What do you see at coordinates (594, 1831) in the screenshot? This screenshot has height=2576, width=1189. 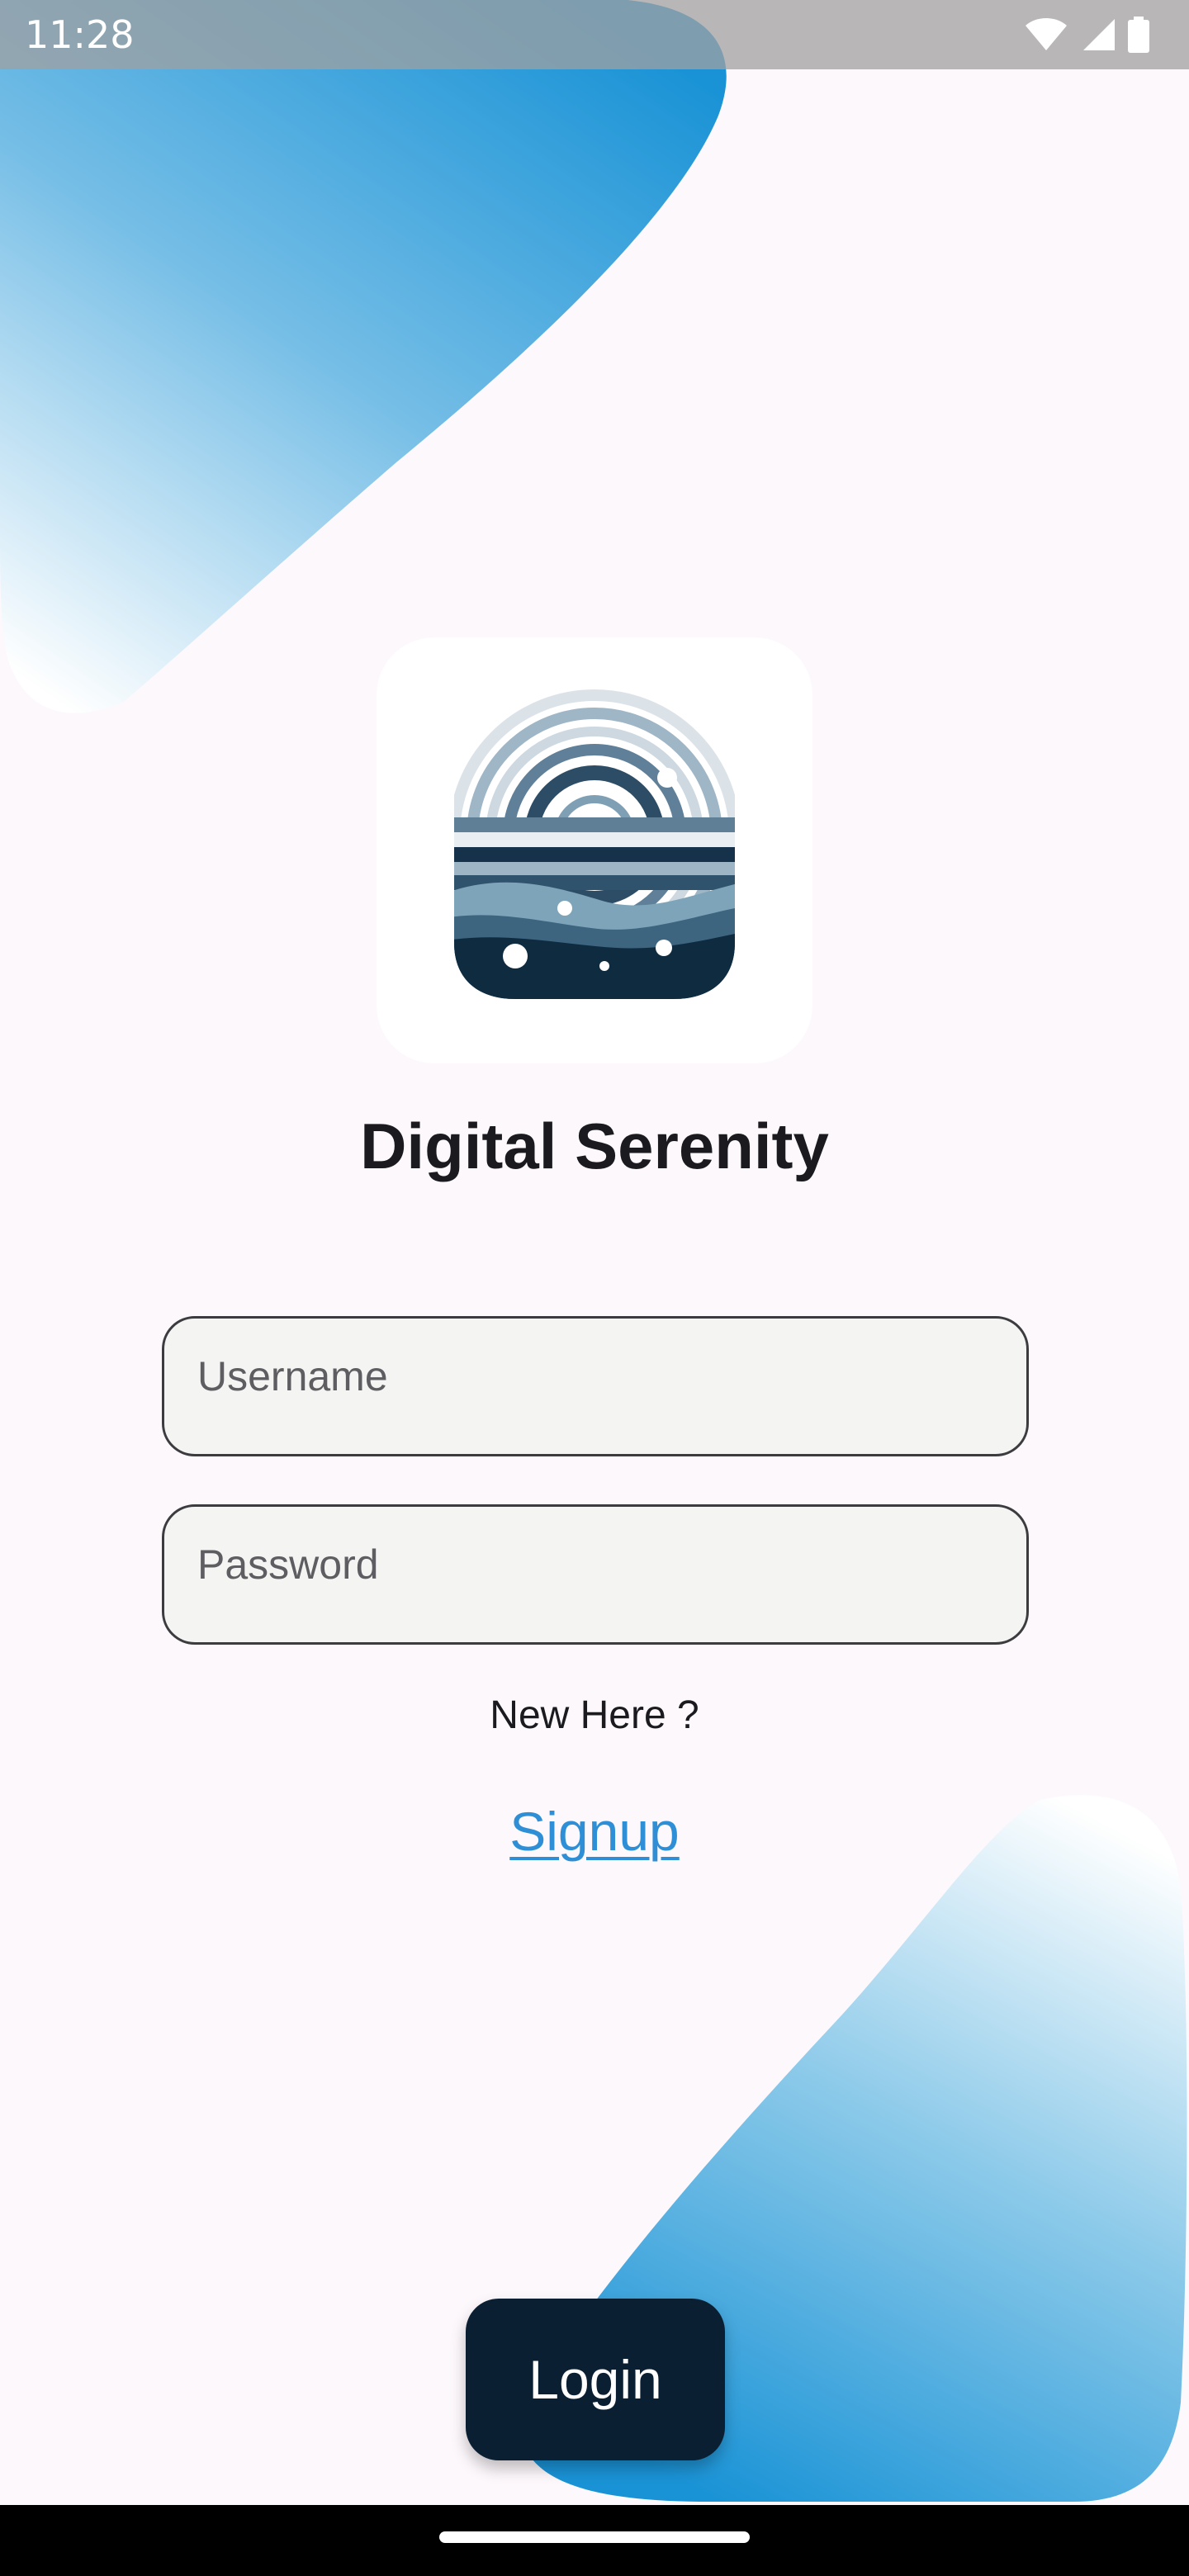 I see `signup-link: Signup` at bounding box center [594, 1831].